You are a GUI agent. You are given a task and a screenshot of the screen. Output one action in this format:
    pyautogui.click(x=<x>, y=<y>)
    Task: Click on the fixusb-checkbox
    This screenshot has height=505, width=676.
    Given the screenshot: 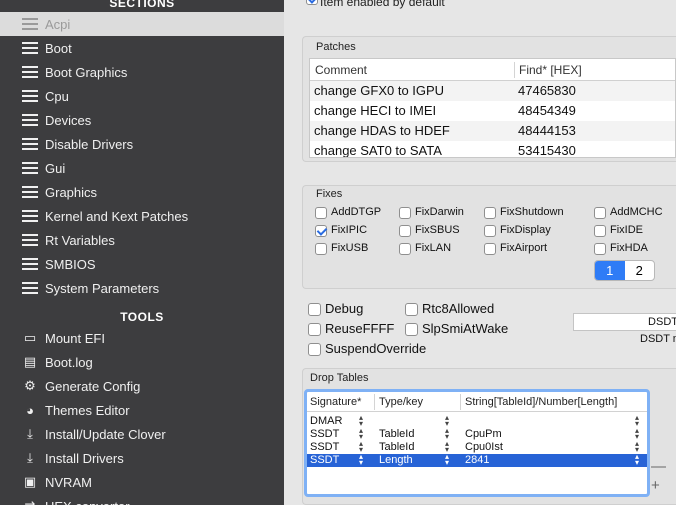 What is the action you would take?
    pyautogui.click(x=321, y=249)
    